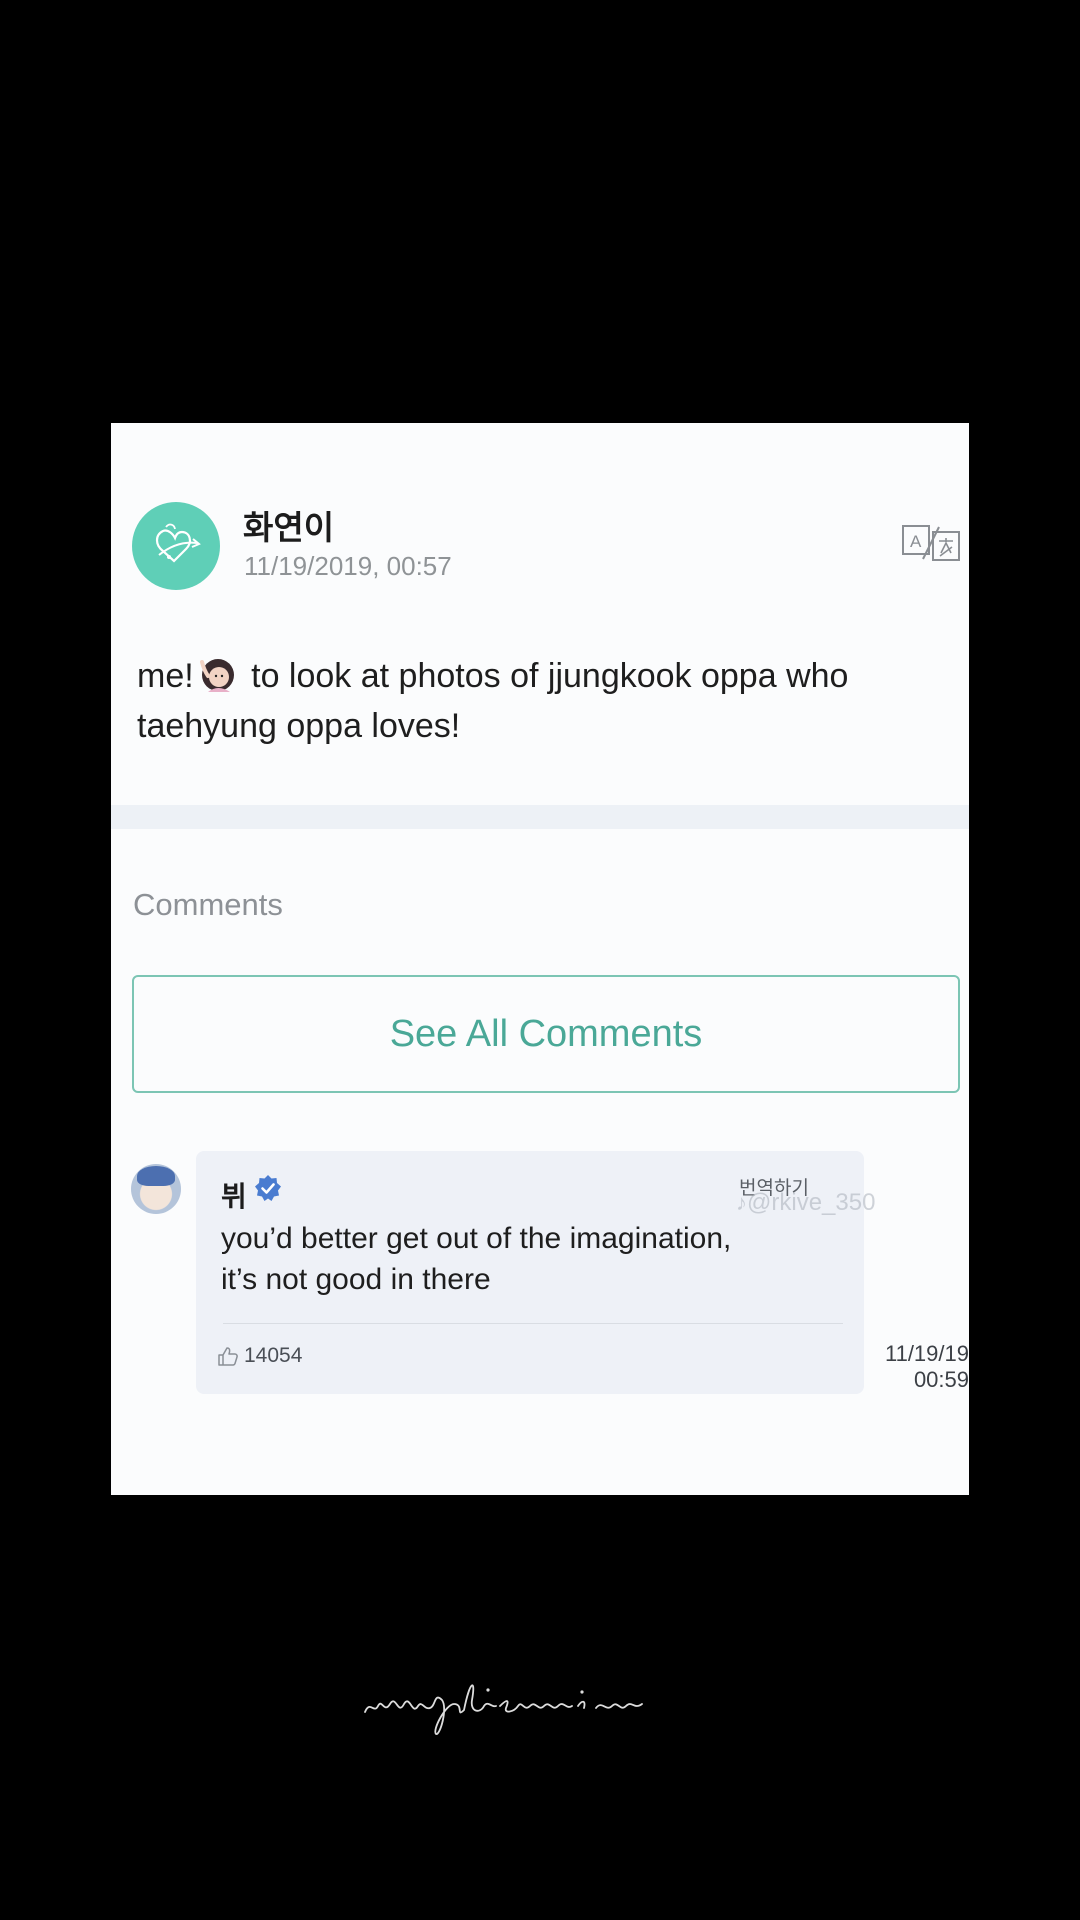  What do you see at coordinates (273, 1355) in the screenshot?
I see `like-count: 14054` at bounding box center [273, 1355].